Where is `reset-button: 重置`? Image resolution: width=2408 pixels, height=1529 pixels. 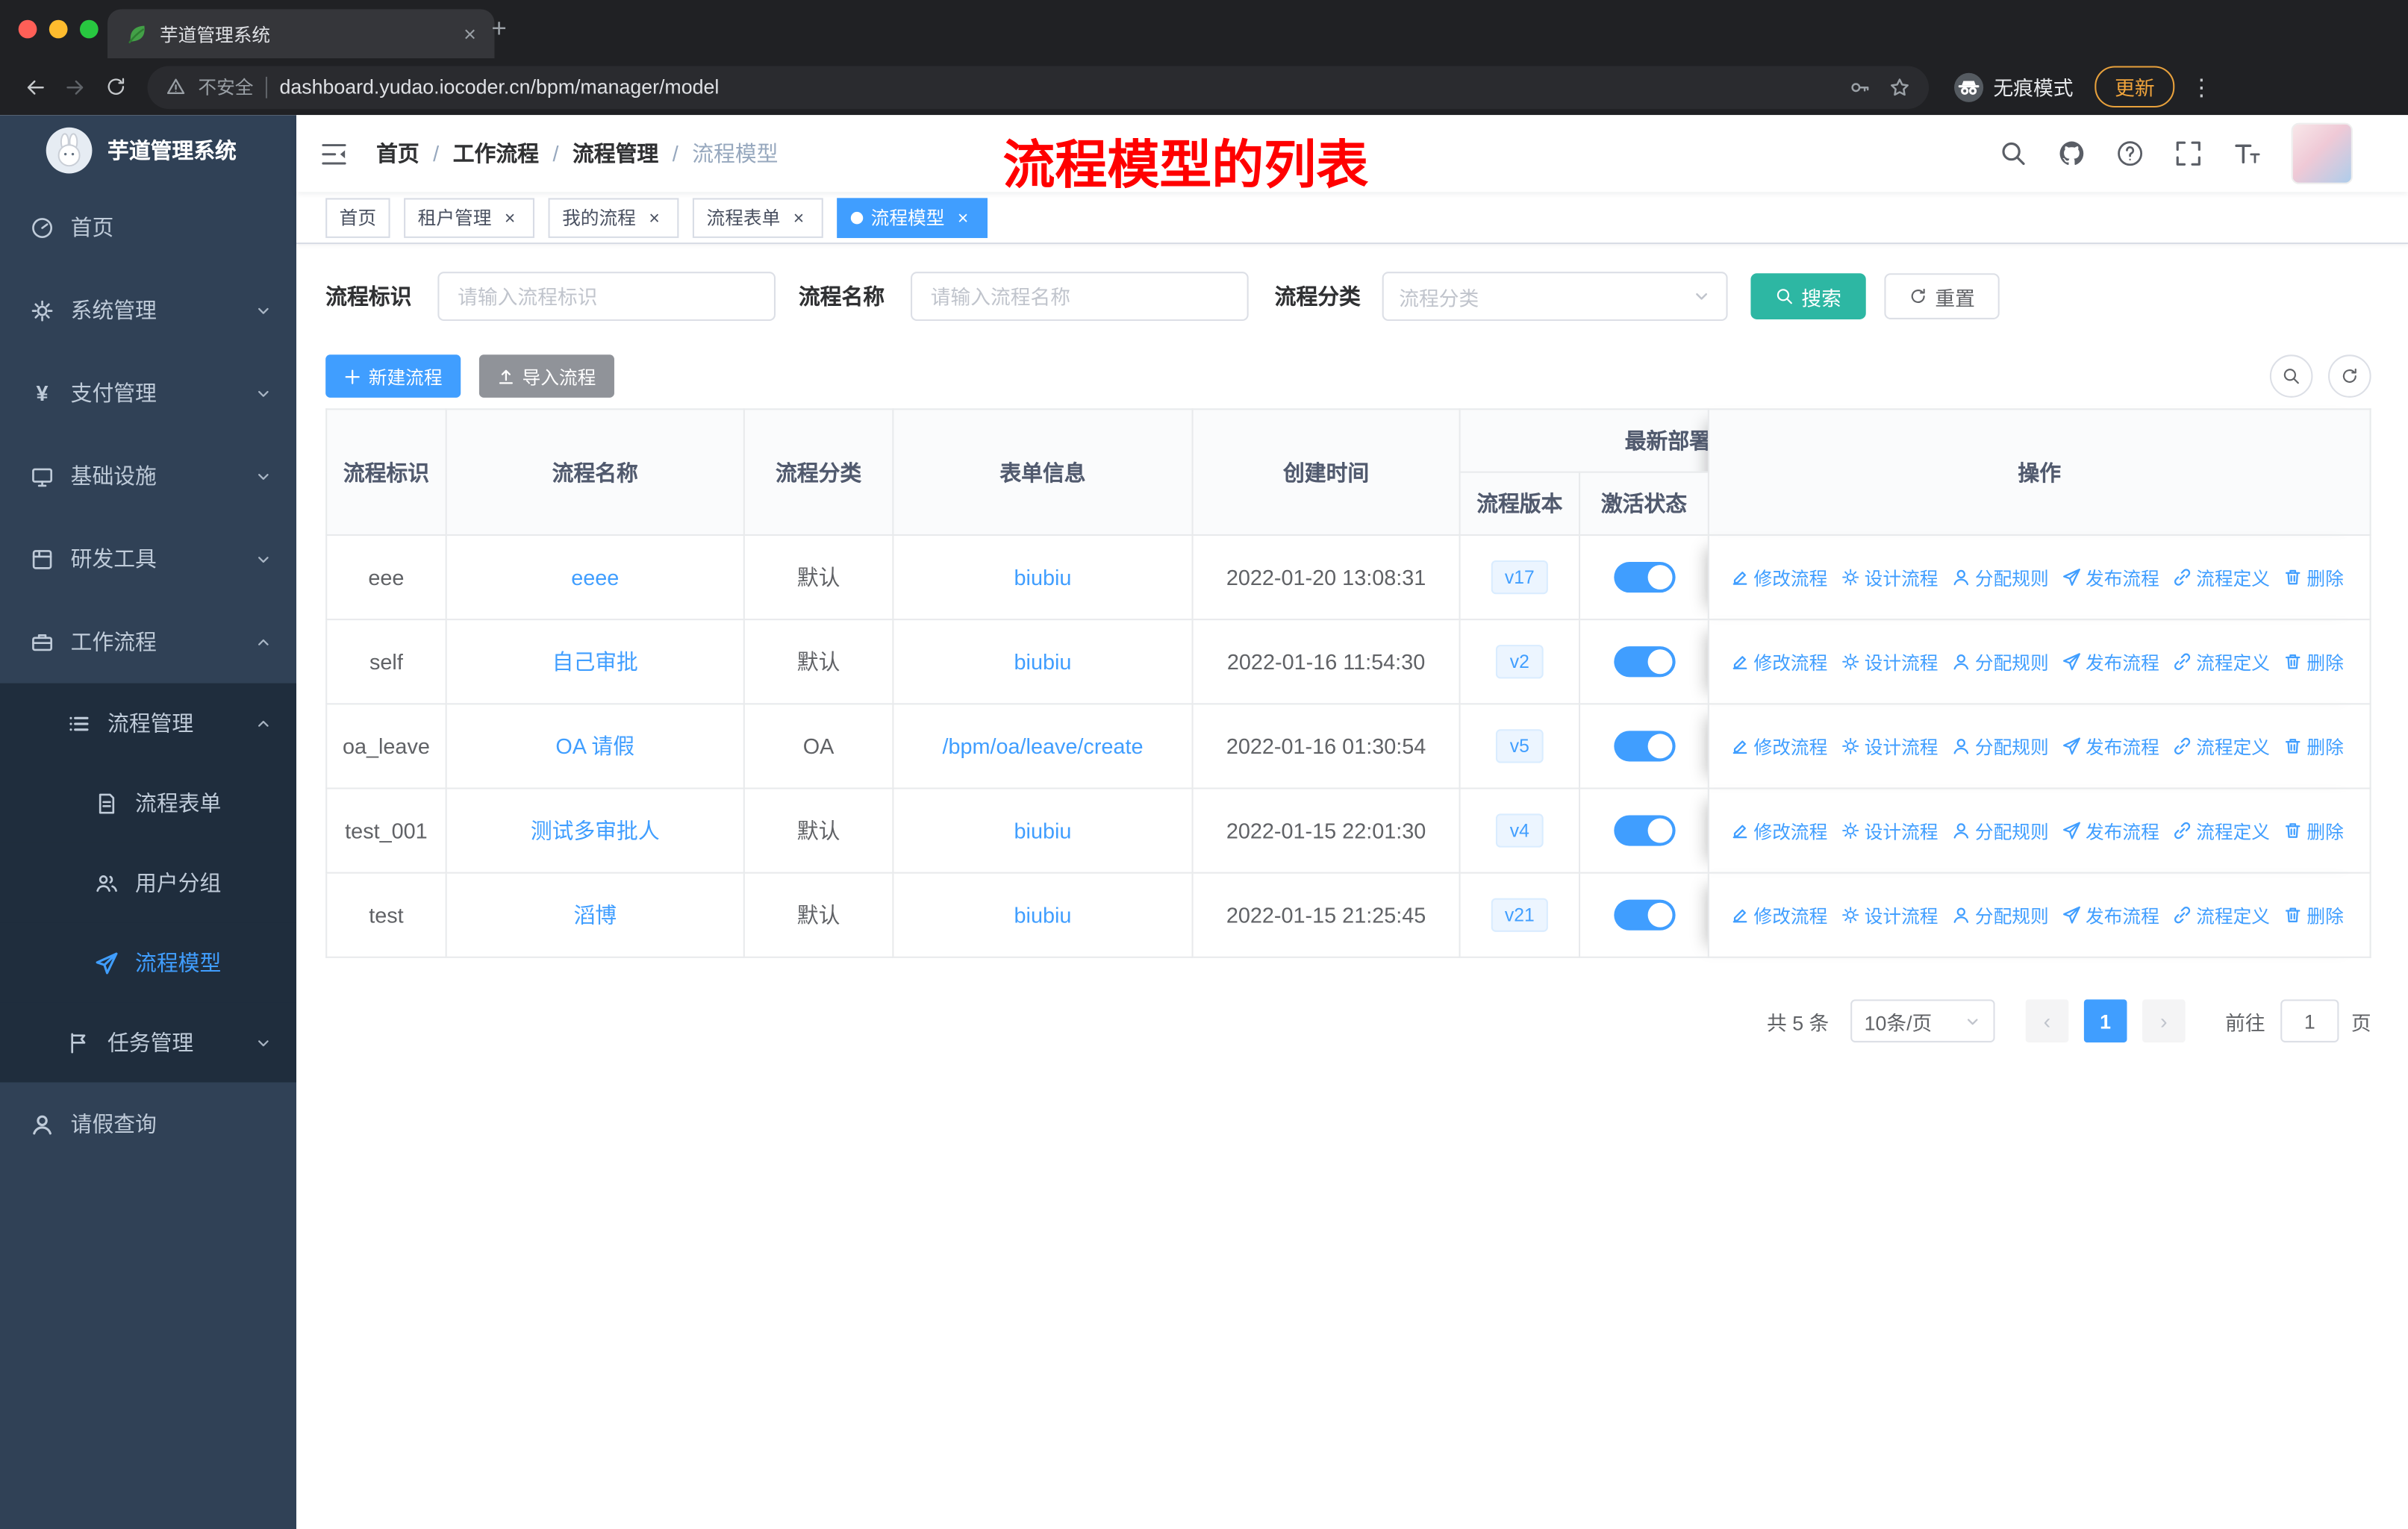 reset-button: 重置 is located at coordinates (1942, 296).